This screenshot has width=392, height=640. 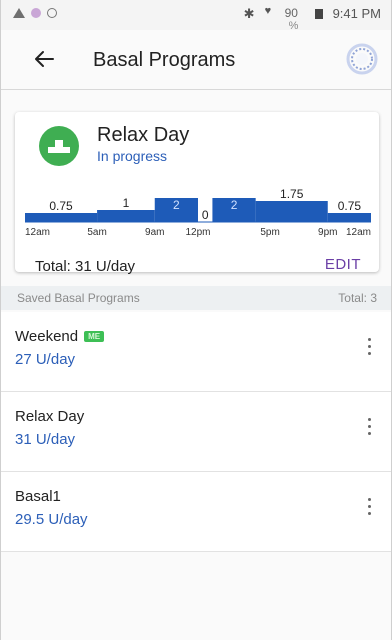 What do you see at coordinates (343, 264) in the screenshot?
I see `edit-button: EDIT` at bounding box center [343, 264].